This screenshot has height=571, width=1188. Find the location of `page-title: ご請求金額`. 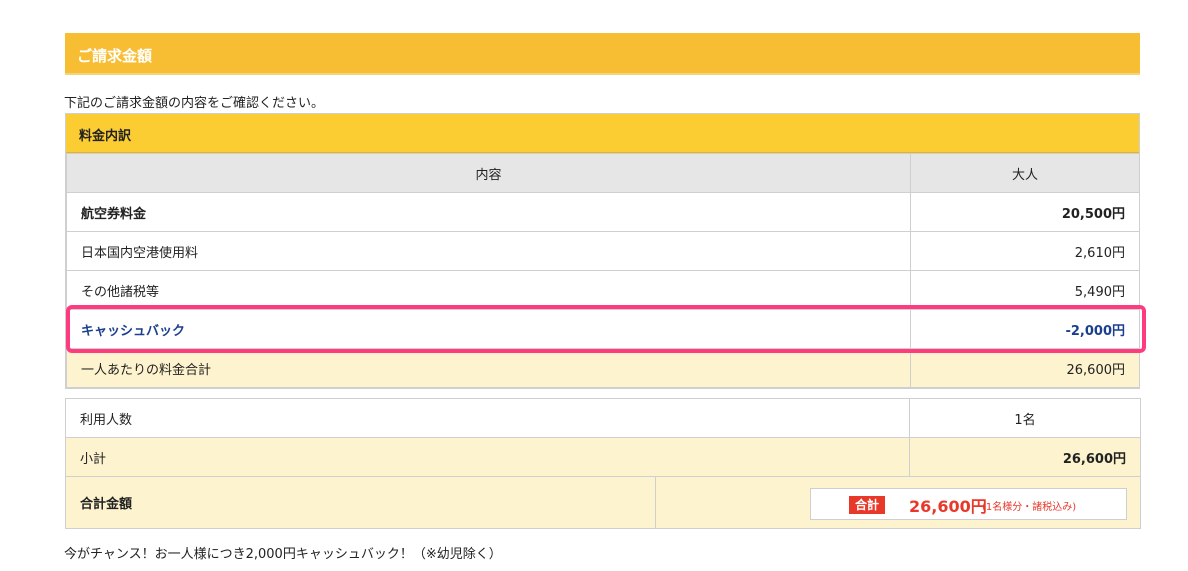

page-title: ご請求金額 is located at coordinates (115, 56).